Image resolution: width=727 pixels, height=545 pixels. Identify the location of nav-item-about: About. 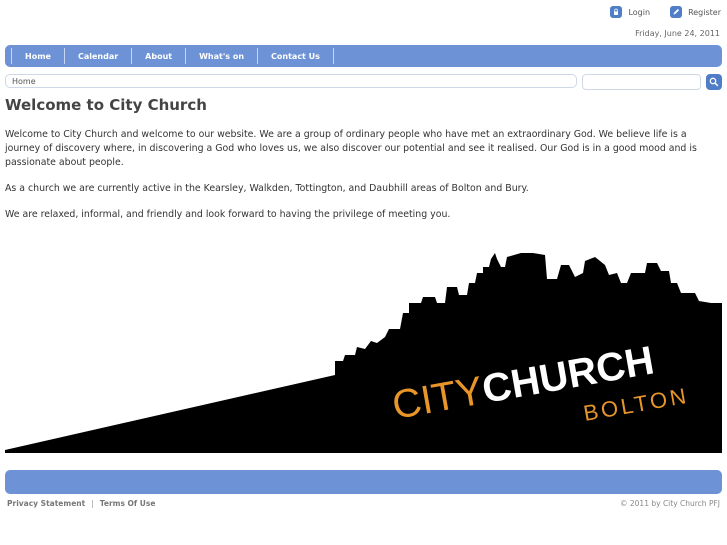
(158, 56).